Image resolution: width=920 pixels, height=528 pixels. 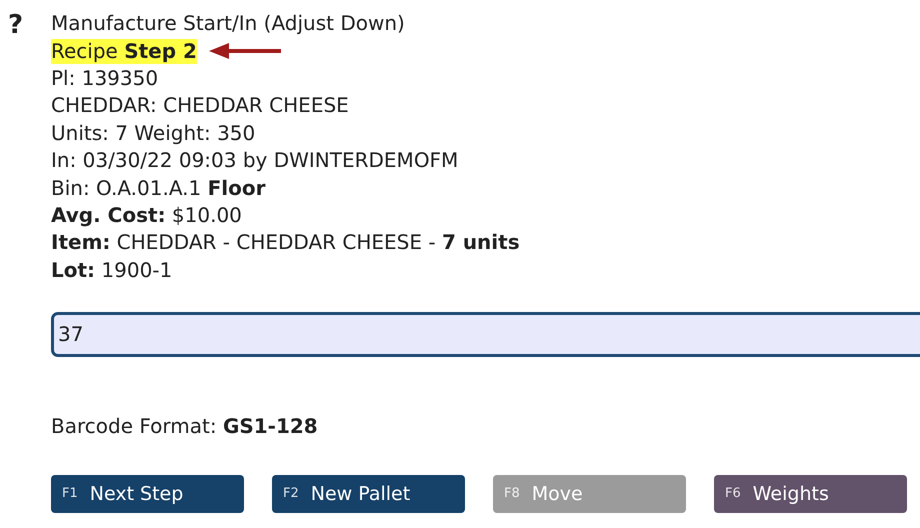 What do you see at coordinates (285, 243) in the screenshot?
I see `info-line: Item: CHEDDAR - CHEDDAR CHEESE - 7 units` at bounding box center [285, 243].